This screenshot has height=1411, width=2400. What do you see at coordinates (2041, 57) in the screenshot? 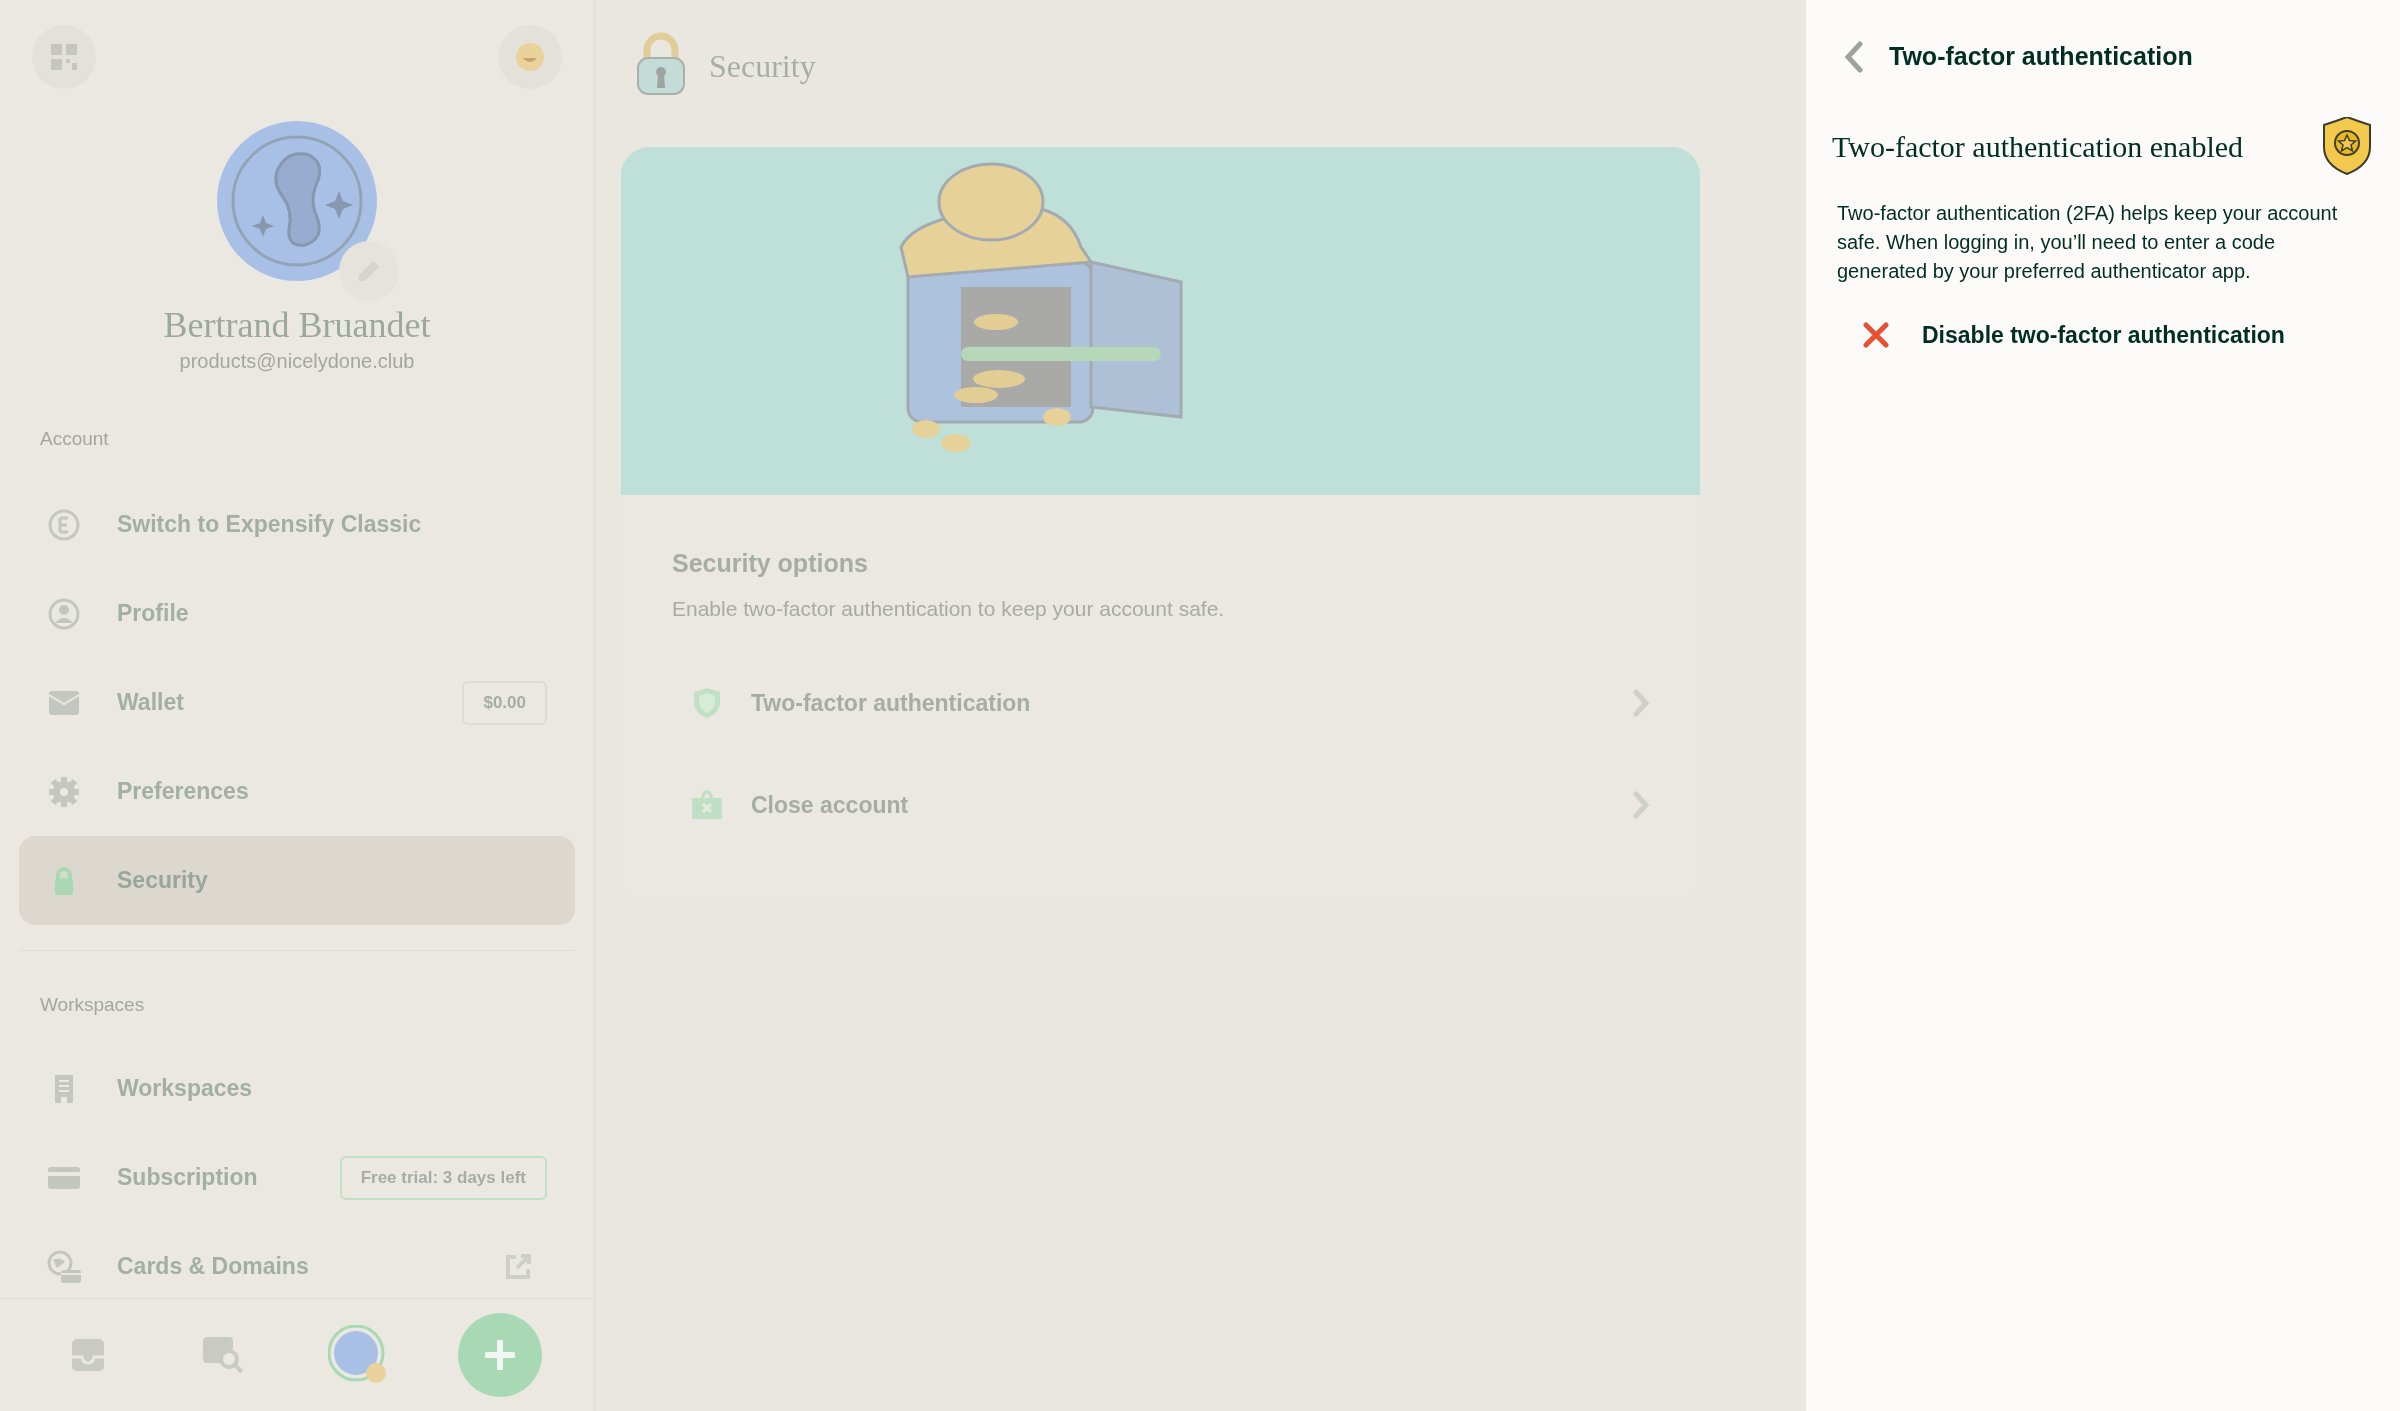
I see `panel-title: Two-factor authentication` at bounding box center [2041, 57].